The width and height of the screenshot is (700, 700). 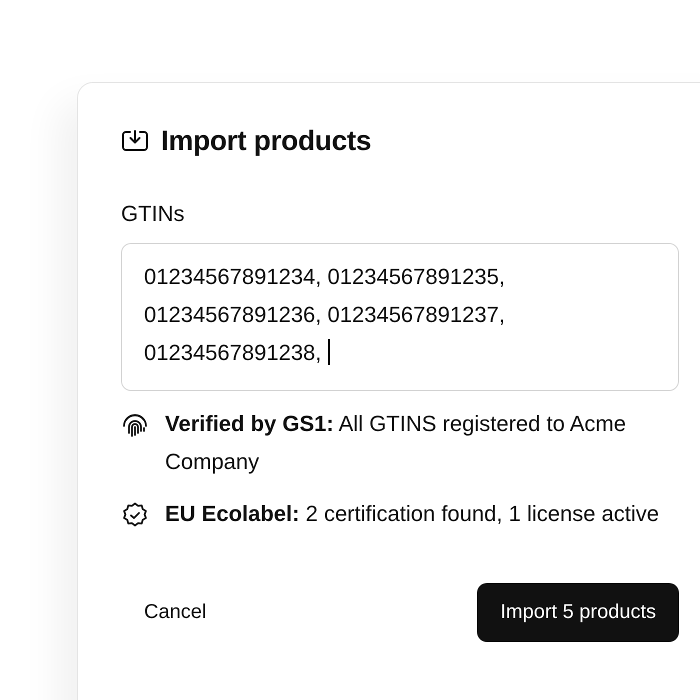 I want to click on badge-check-icon, so click(x=135, y=515).